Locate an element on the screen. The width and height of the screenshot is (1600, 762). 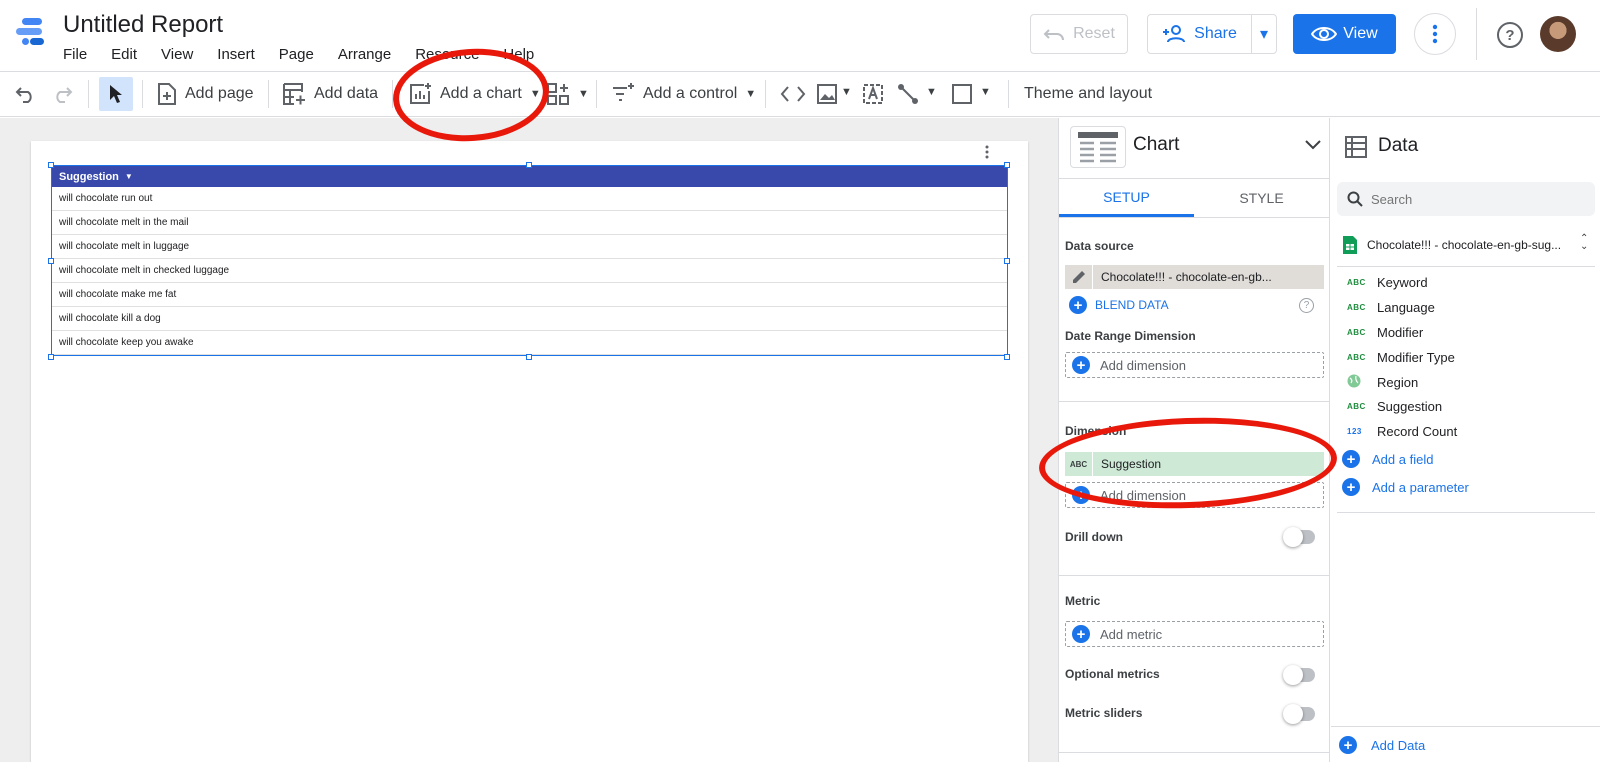
view-button: View is located at coordinates (1344, 34).